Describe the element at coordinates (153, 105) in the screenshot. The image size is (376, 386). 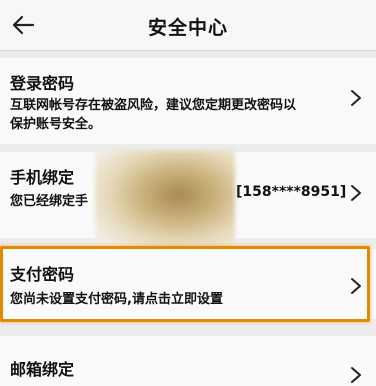
I see `login-password-desc-line1: 互联网帐号存在被盗风险，建议您定期更改密码以` at that location.